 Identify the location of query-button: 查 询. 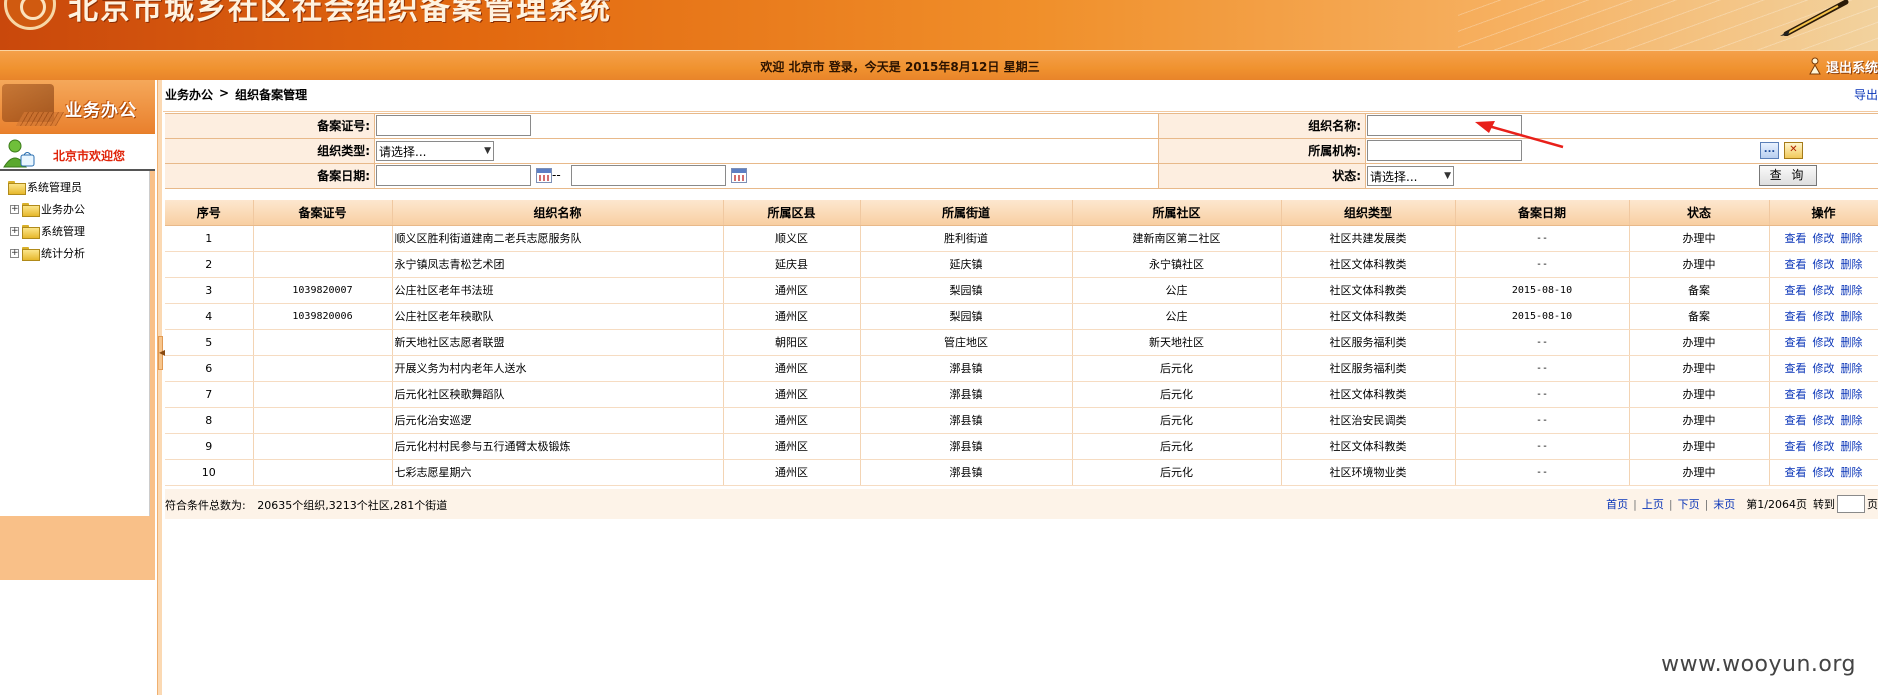
(1788, 175).